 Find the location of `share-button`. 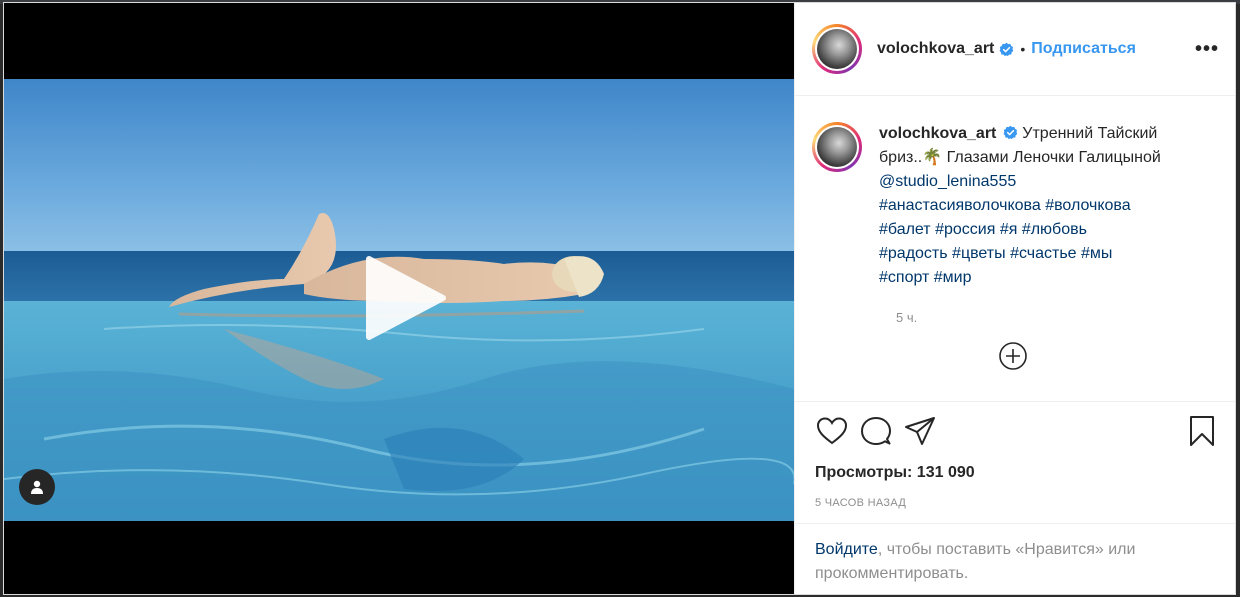

share-button is located at coordinates (920, 431).